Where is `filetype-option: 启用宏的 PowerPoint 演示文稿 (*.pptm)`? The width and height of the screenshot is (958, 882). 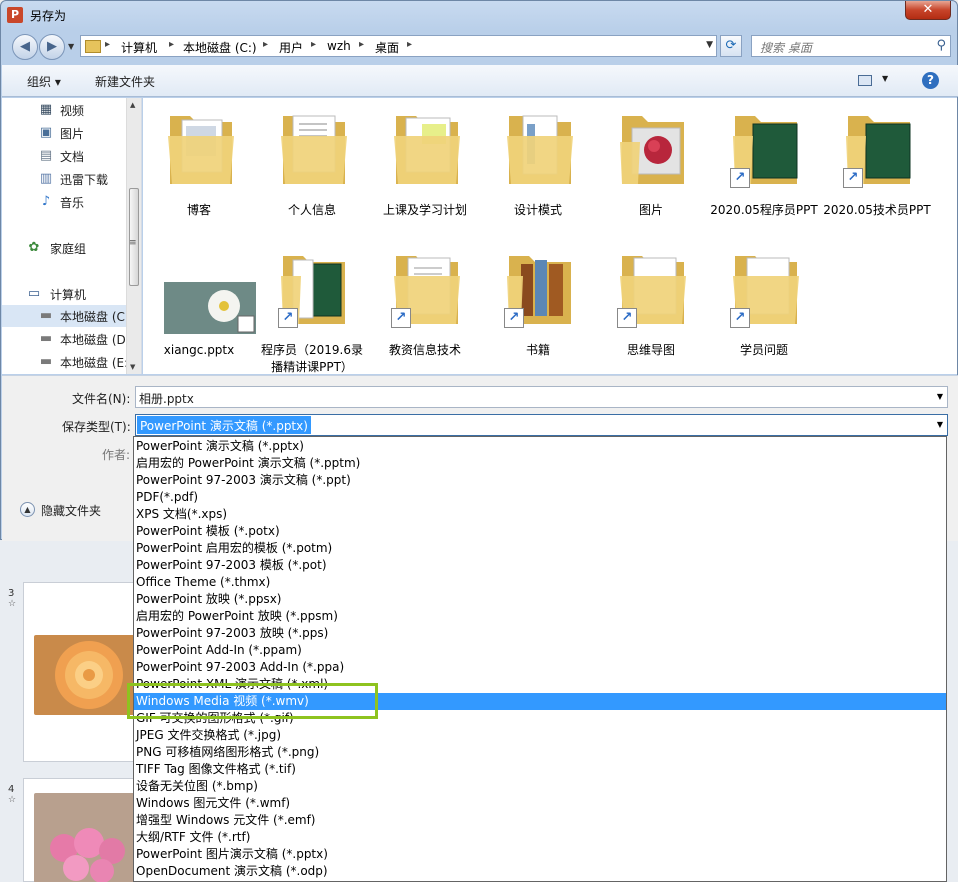
filetype-option: 启用宏的 PowerPoint 演示文稿 (*.pptm) is located at coordinates (540, 463).